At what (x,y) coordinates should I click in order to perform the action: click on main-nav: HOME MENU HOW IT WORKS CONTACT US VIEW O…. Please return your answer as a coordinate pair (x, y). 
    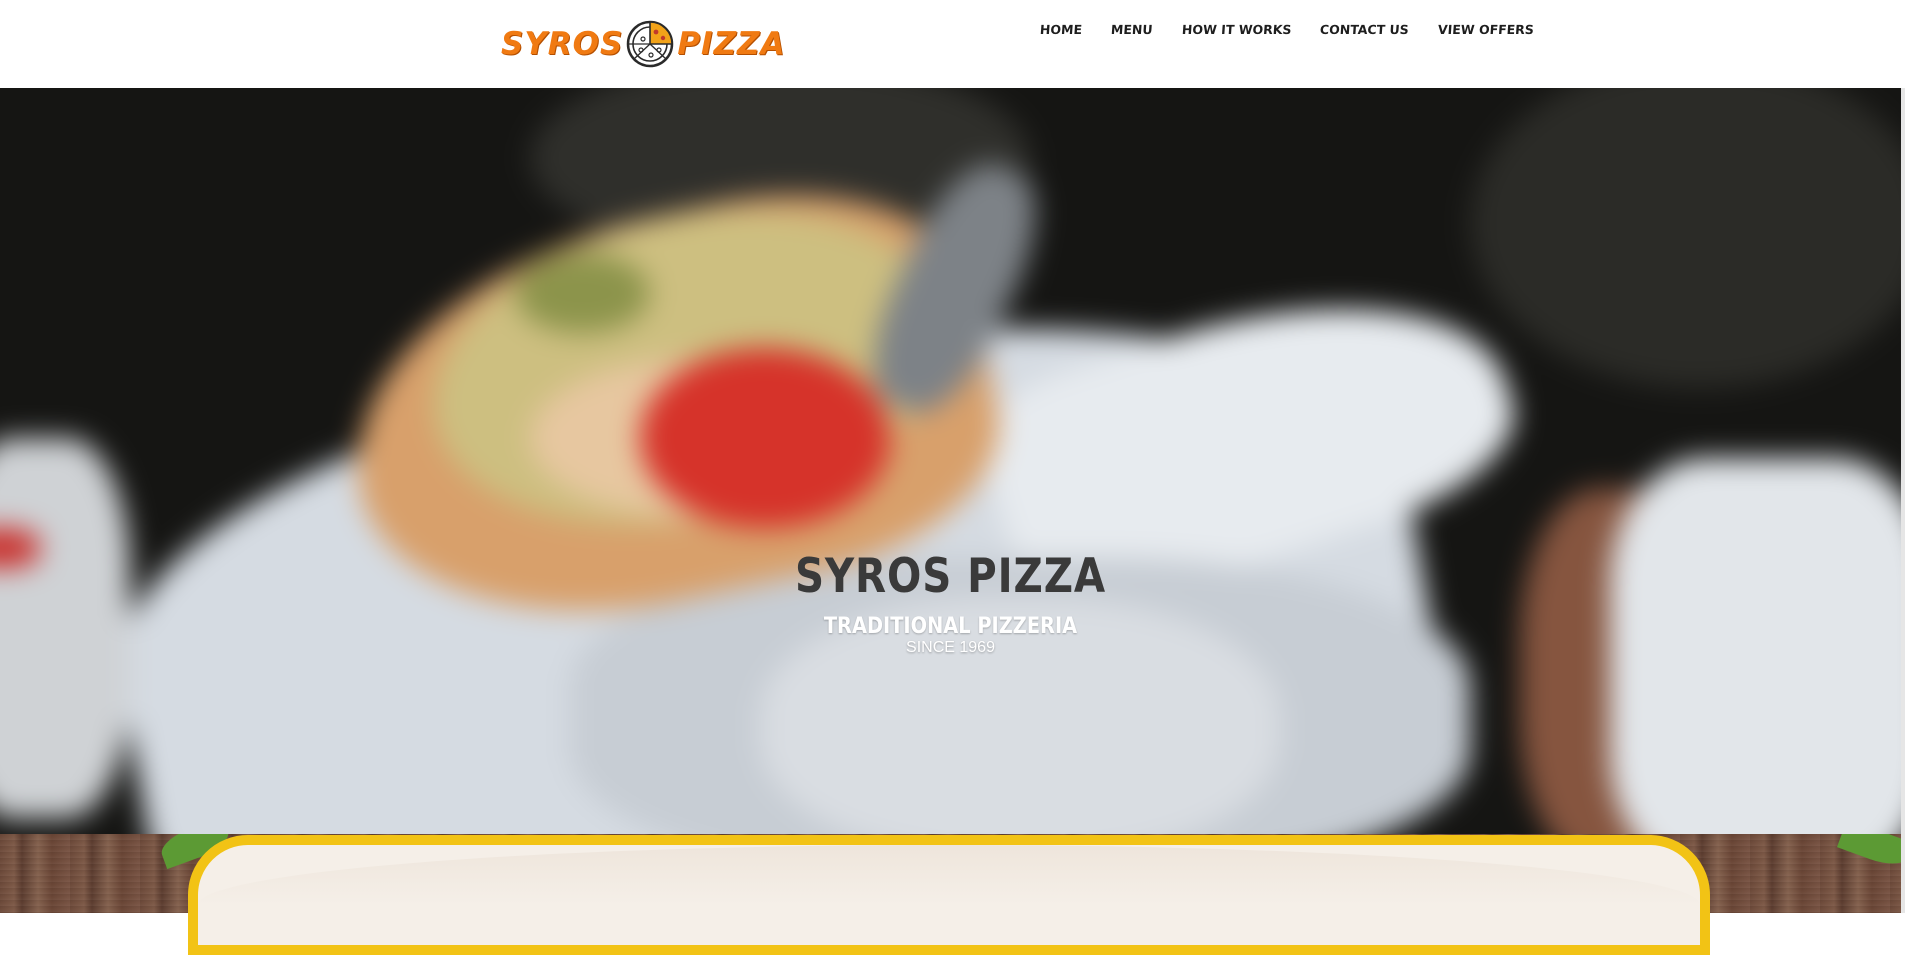
    Looking at the image, I should click on (1286, 29).